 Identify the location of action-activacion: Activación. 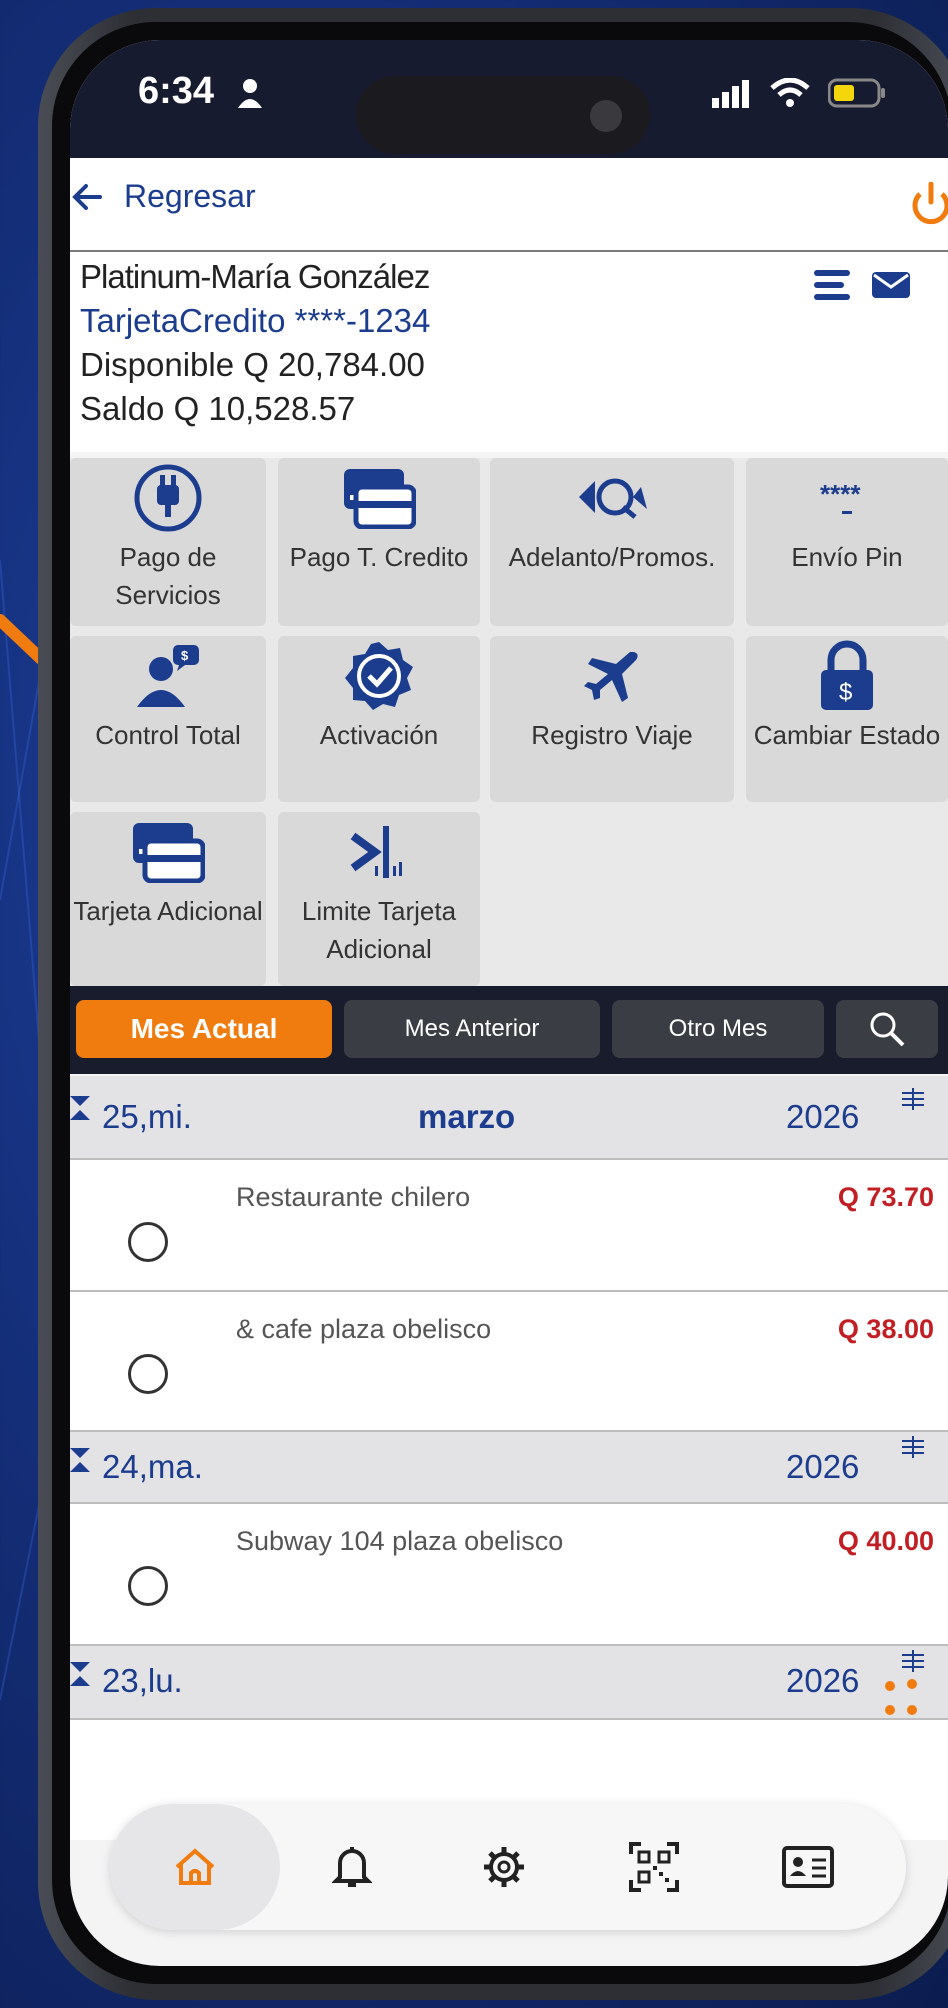
(379, 719).